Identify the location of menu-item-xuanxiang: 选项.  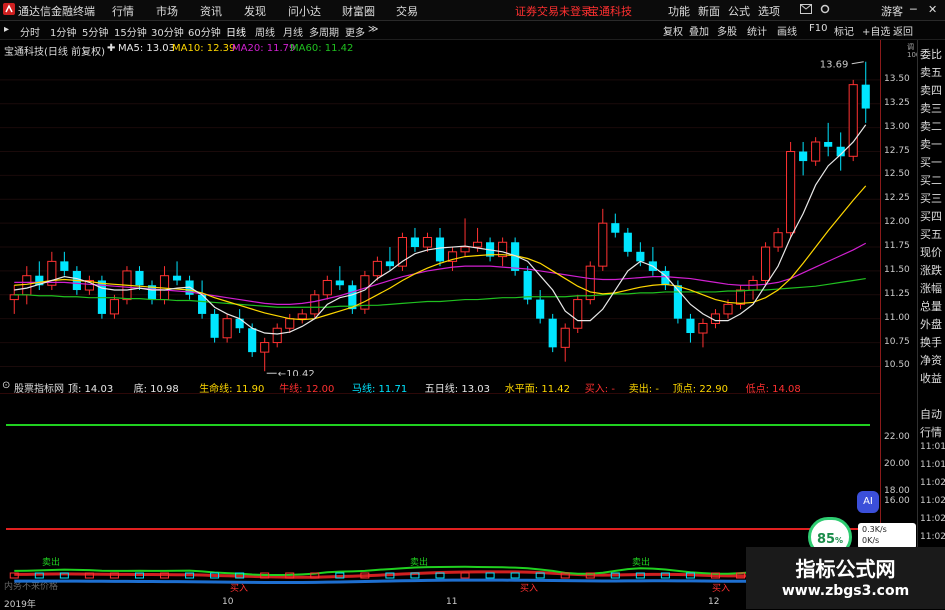
(769, 11).